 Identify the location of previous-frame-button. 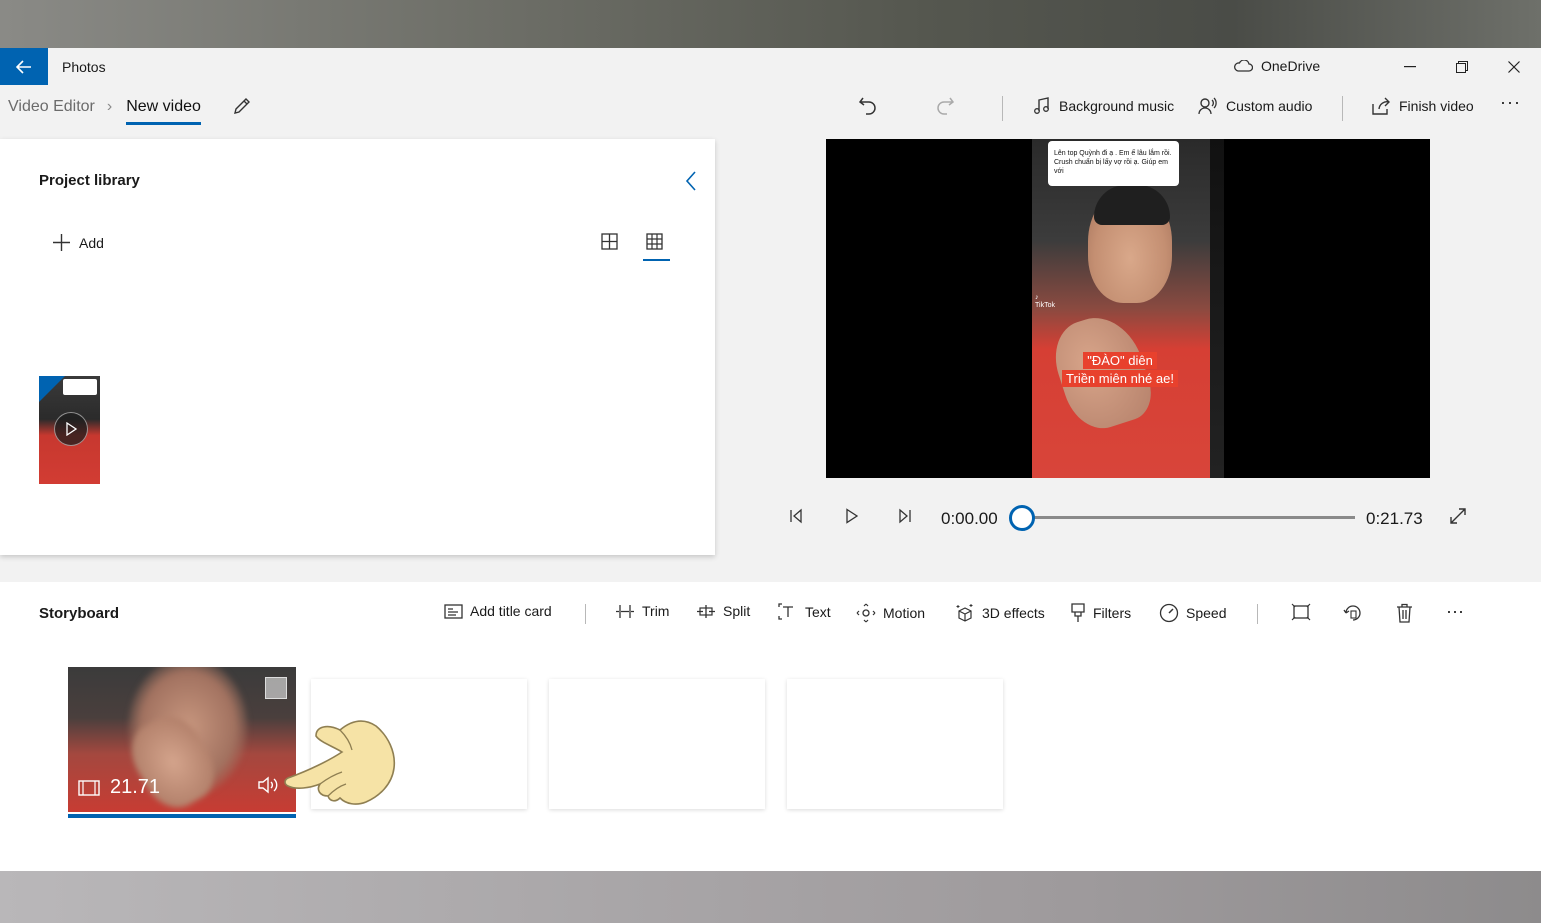
(796, 518).